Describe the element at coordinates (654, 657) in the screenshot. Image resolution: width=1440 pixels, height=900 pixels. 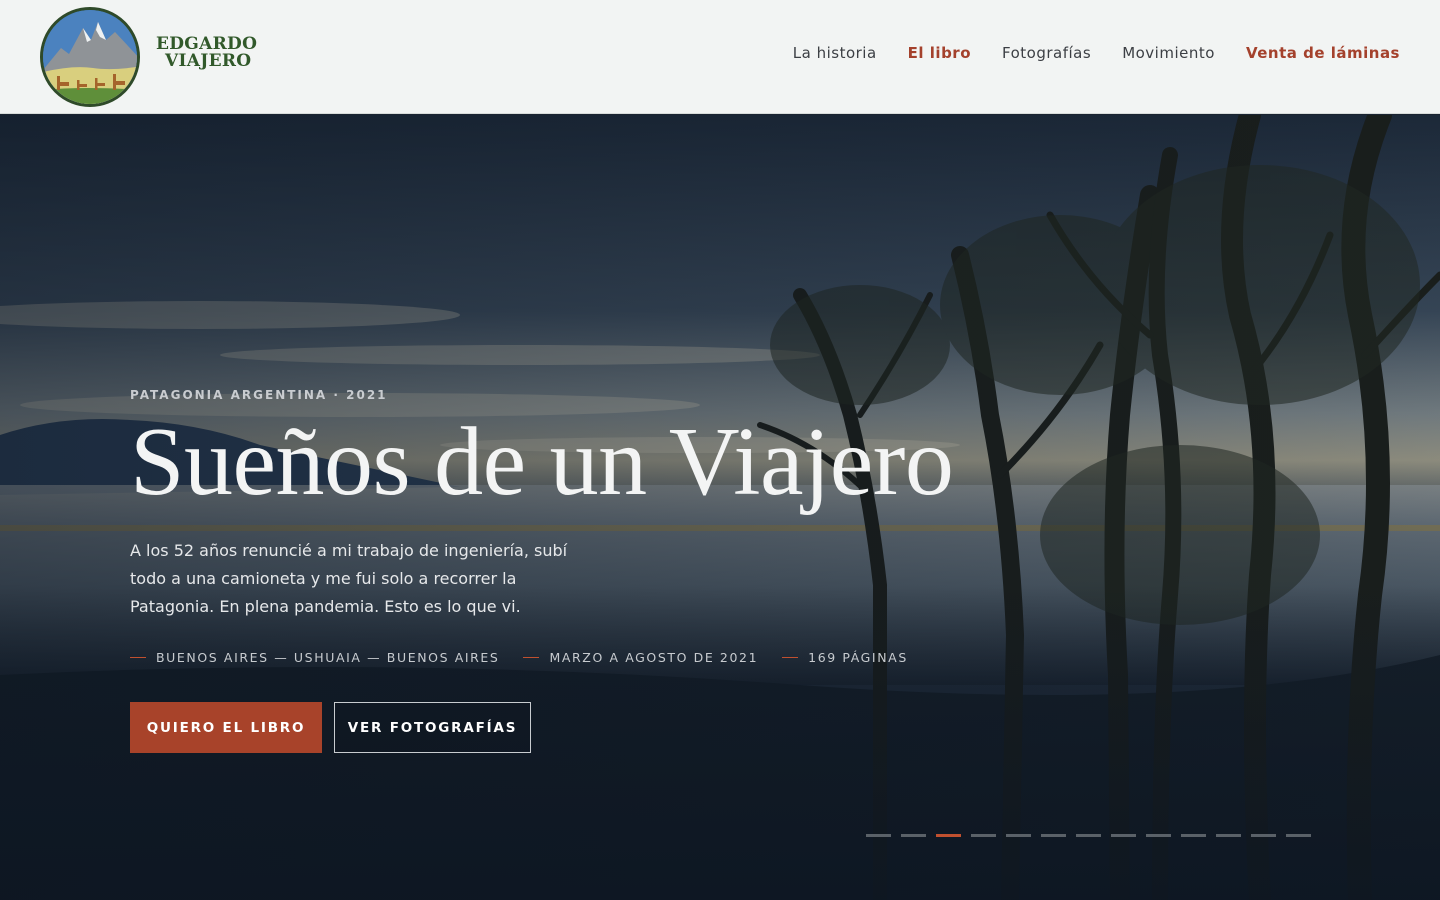
I see `meta-dates-text: MARZO A AGOSTO DE 2021` at that location.